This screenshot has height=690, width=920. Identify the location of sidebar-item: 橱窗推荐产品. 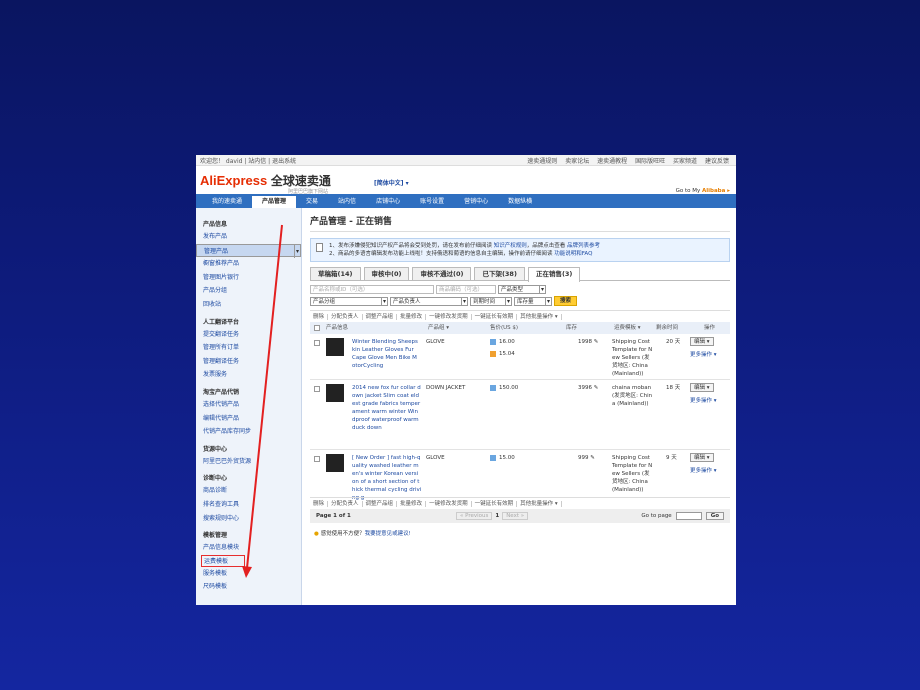
(252, 264).